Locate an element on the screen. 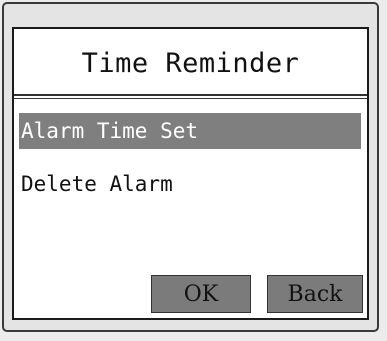 This screenshot has width=387, height=341. ok-button: OK is located at coordinates (201, 294).